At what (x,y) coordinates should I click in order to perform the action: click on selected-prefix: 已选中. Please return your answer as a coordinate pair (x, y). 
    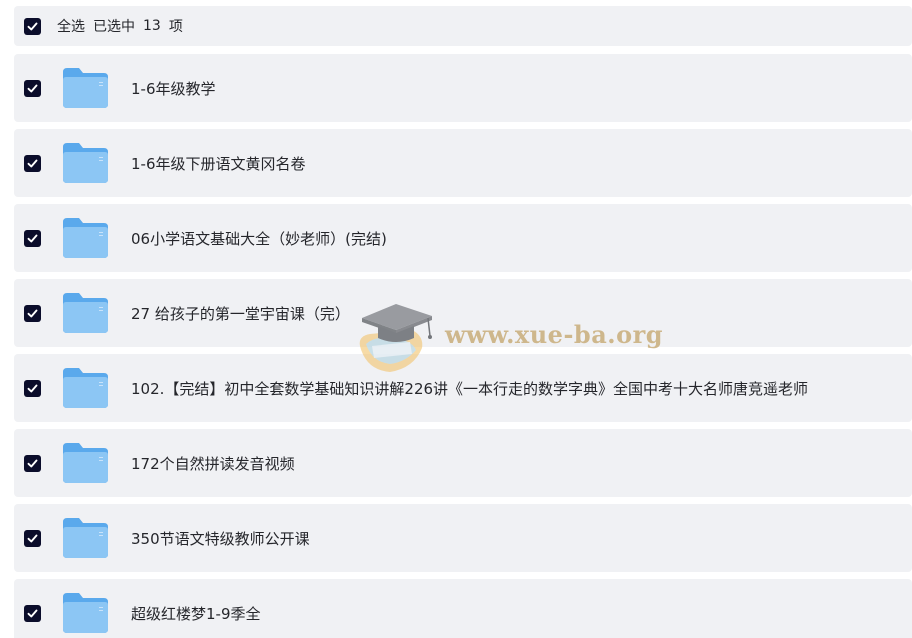
    Looking at the image, I should click on (114, 27).